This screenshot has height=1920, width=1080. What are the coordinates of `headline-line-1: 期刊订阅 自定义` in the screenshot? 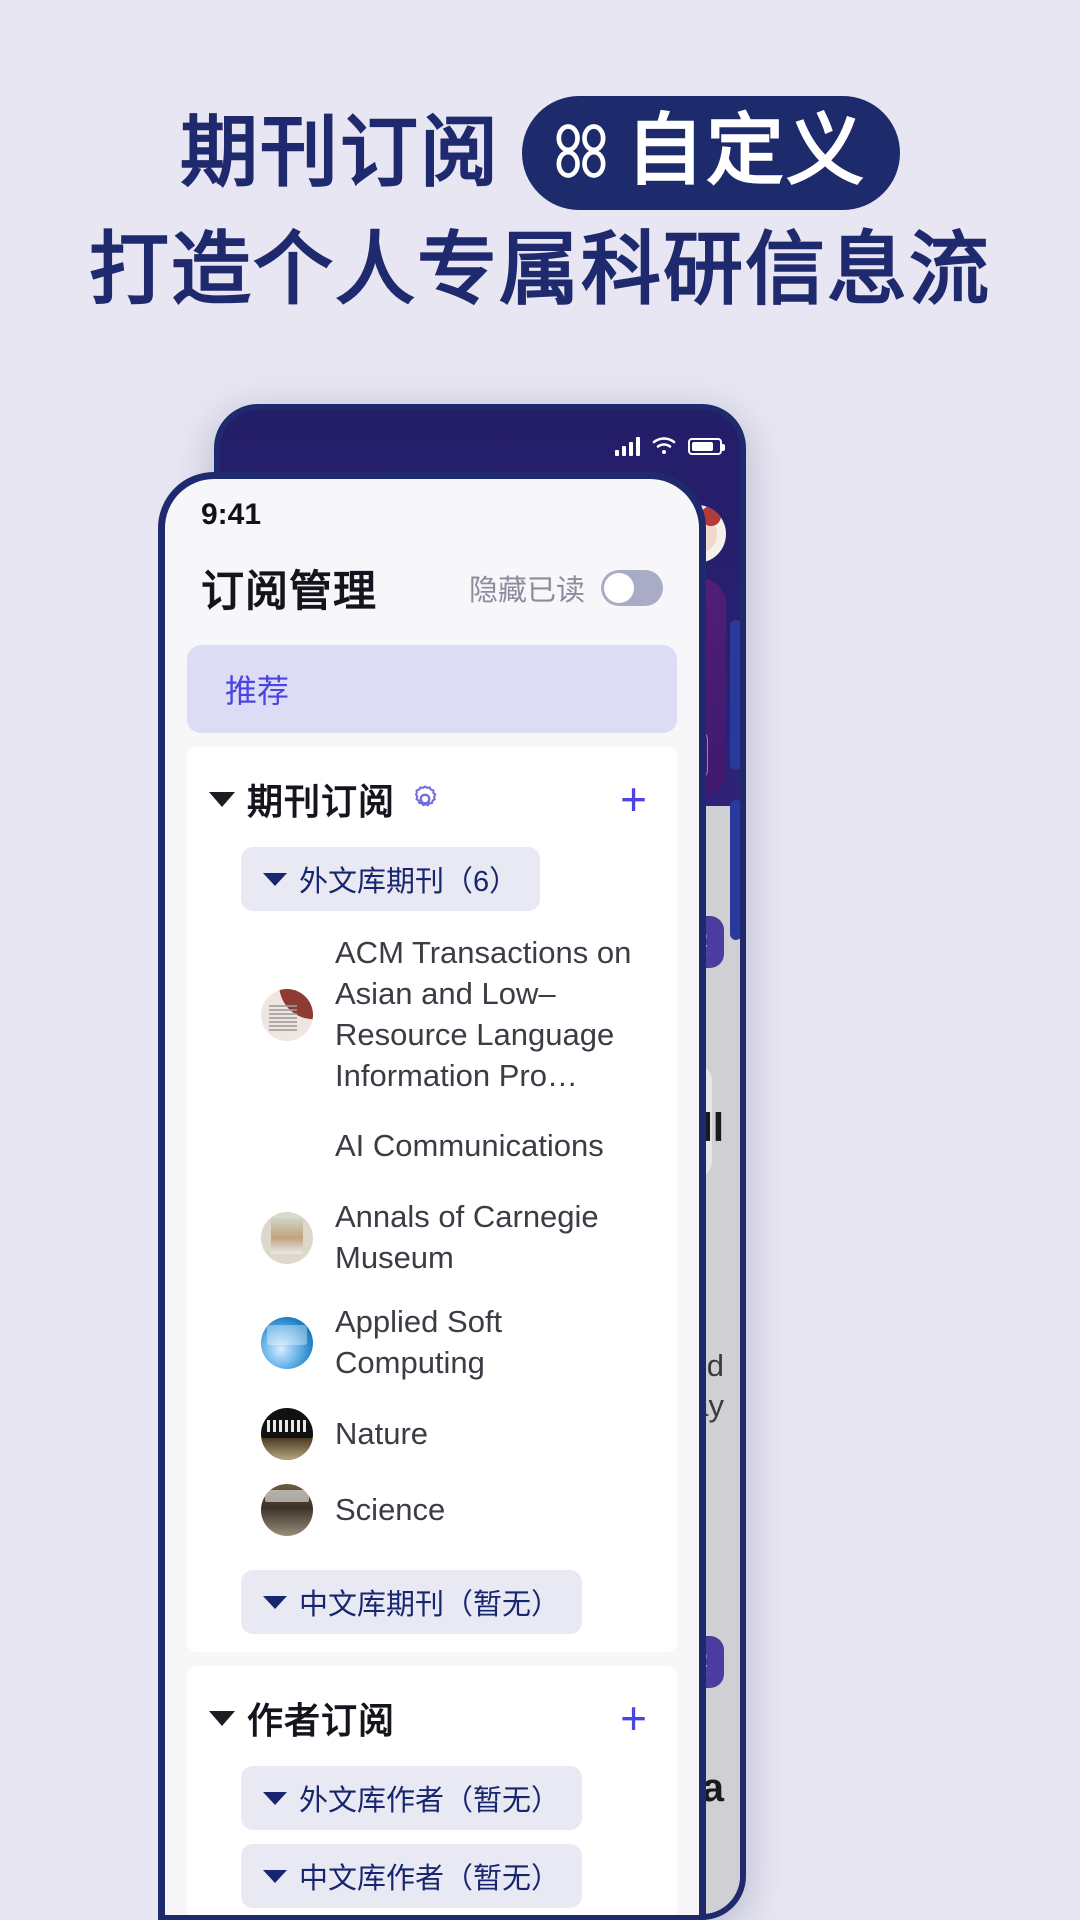 It's located at (540, 153).